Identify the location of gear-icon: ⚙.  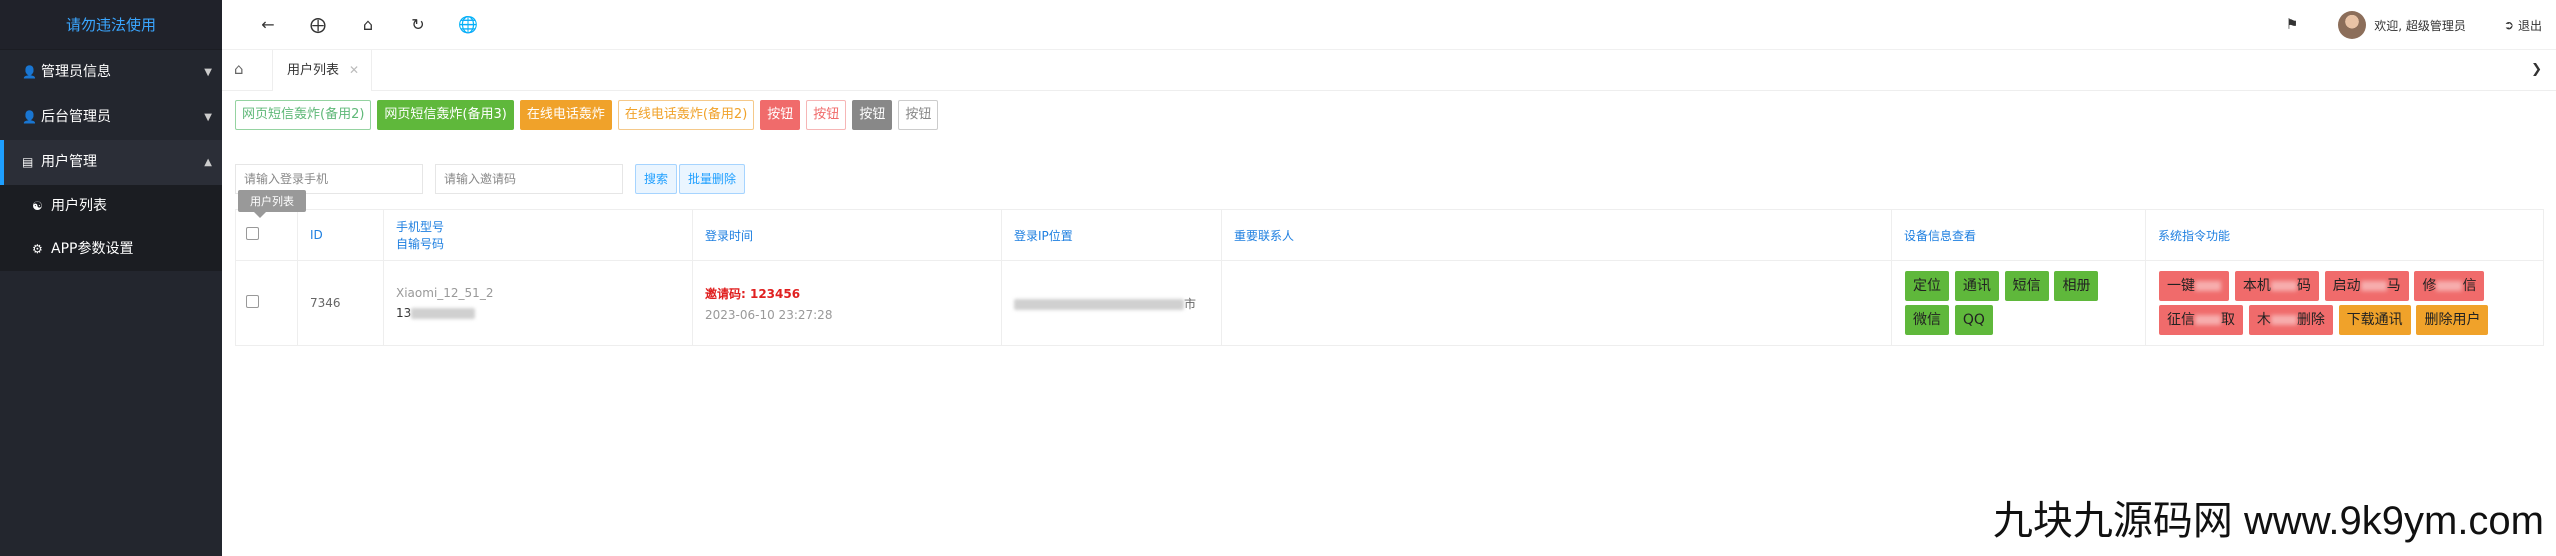
(37, 249).